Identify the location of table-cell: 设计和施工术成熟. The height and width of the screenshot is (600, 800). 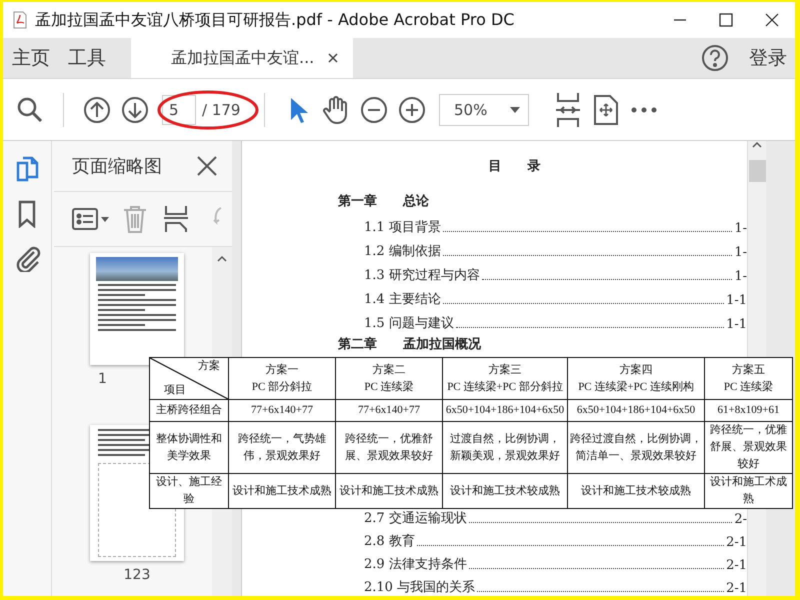
(748, 491).